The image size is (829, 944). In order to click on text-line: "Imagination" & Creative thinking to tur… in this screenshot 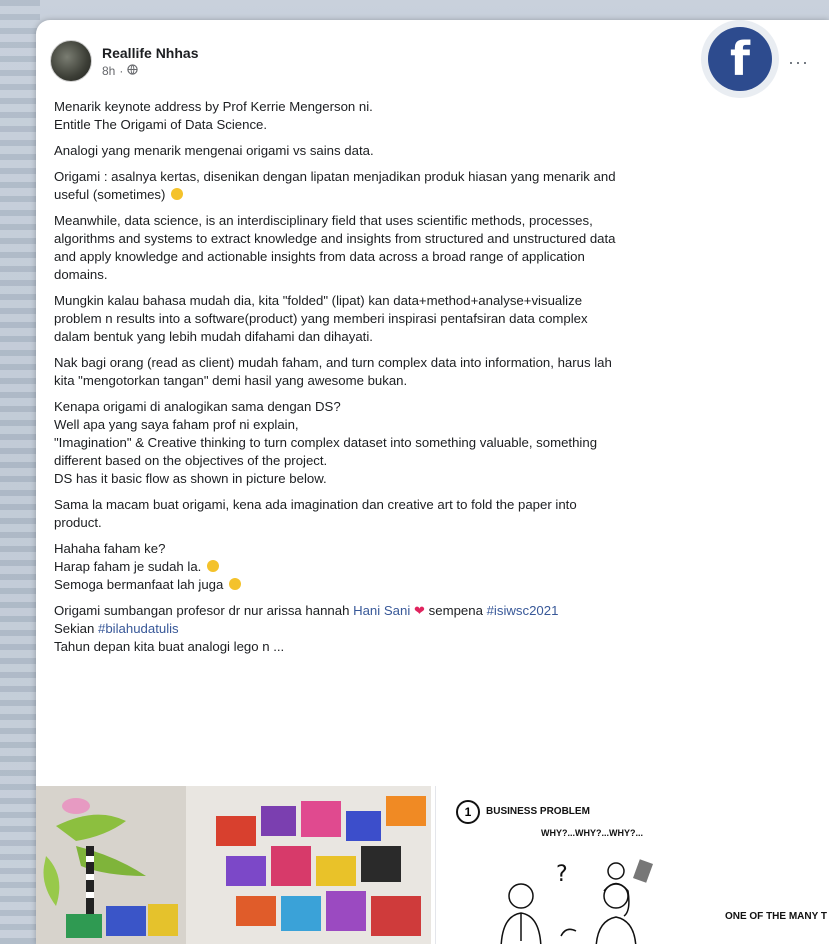, I will do `click(326, 442)`.